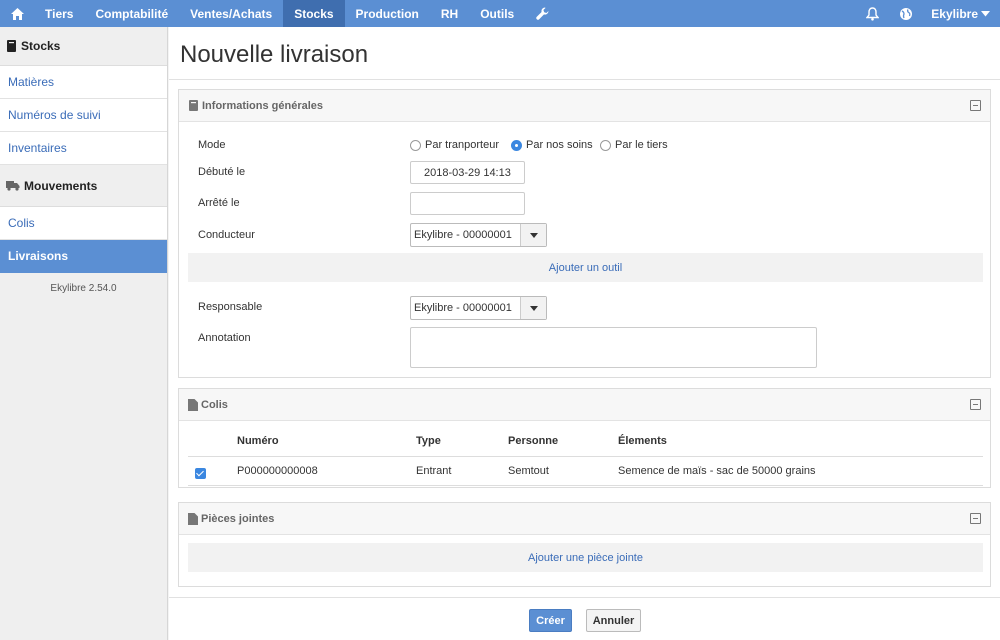  Describe the element at coordinates (231, 13) in the screenshot. I see `nav-ventes-achats: Ventes/Achats` at that location.